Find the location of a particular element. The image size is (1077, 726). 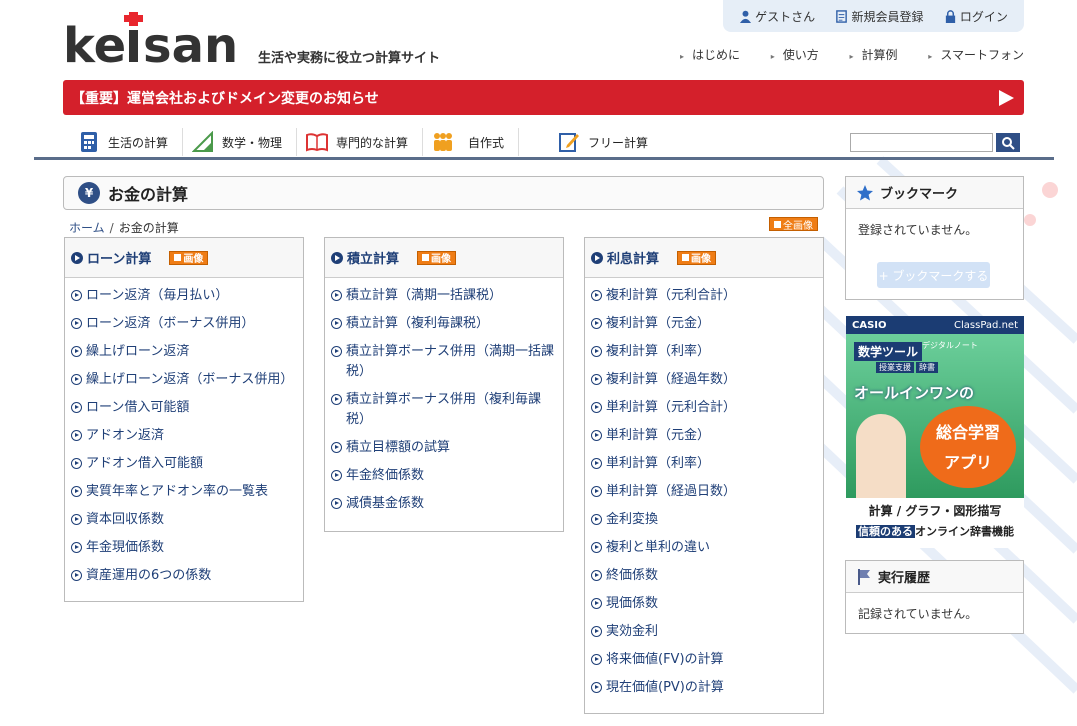

nav-smartphone: スマートフォン is located at coordinates (976, 54).